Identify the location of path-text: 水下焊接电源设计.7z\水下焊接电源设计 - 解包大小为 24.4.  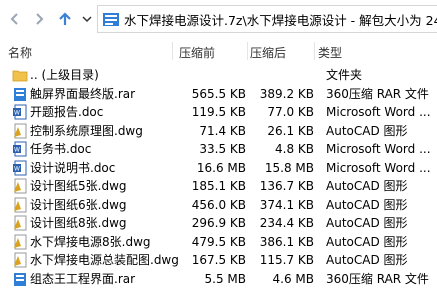
(280, 19).